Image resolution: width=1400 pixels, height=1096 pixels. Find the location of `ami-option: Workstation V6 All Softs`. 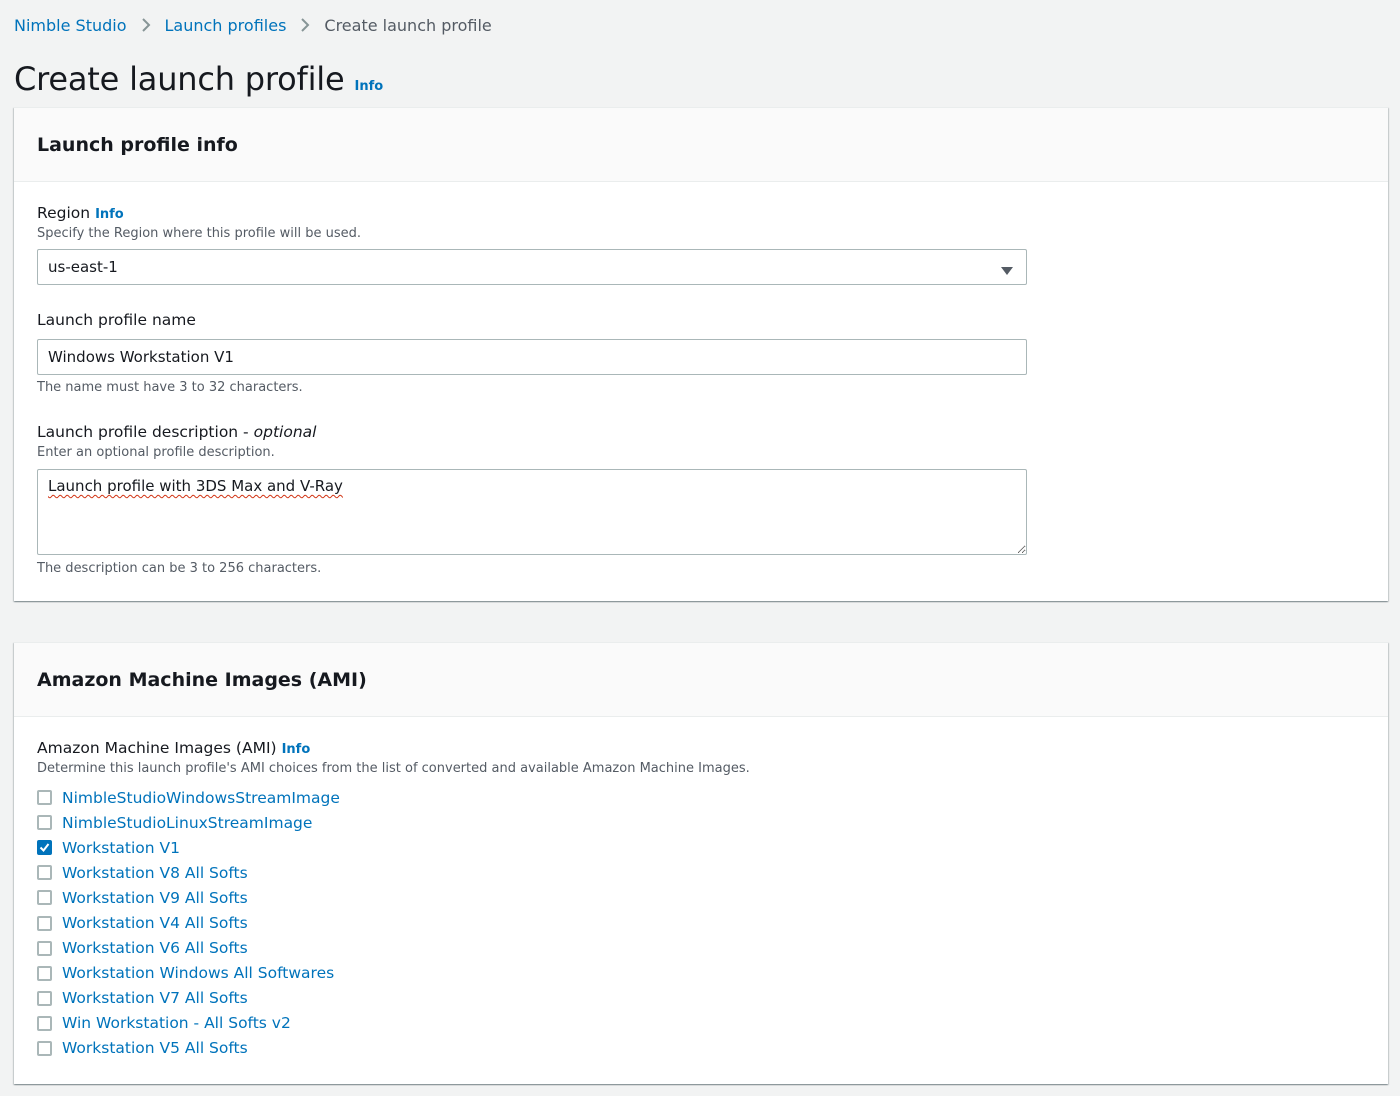

ami-option: Workstation V6 All Softs is located at coordinates (188, 948).